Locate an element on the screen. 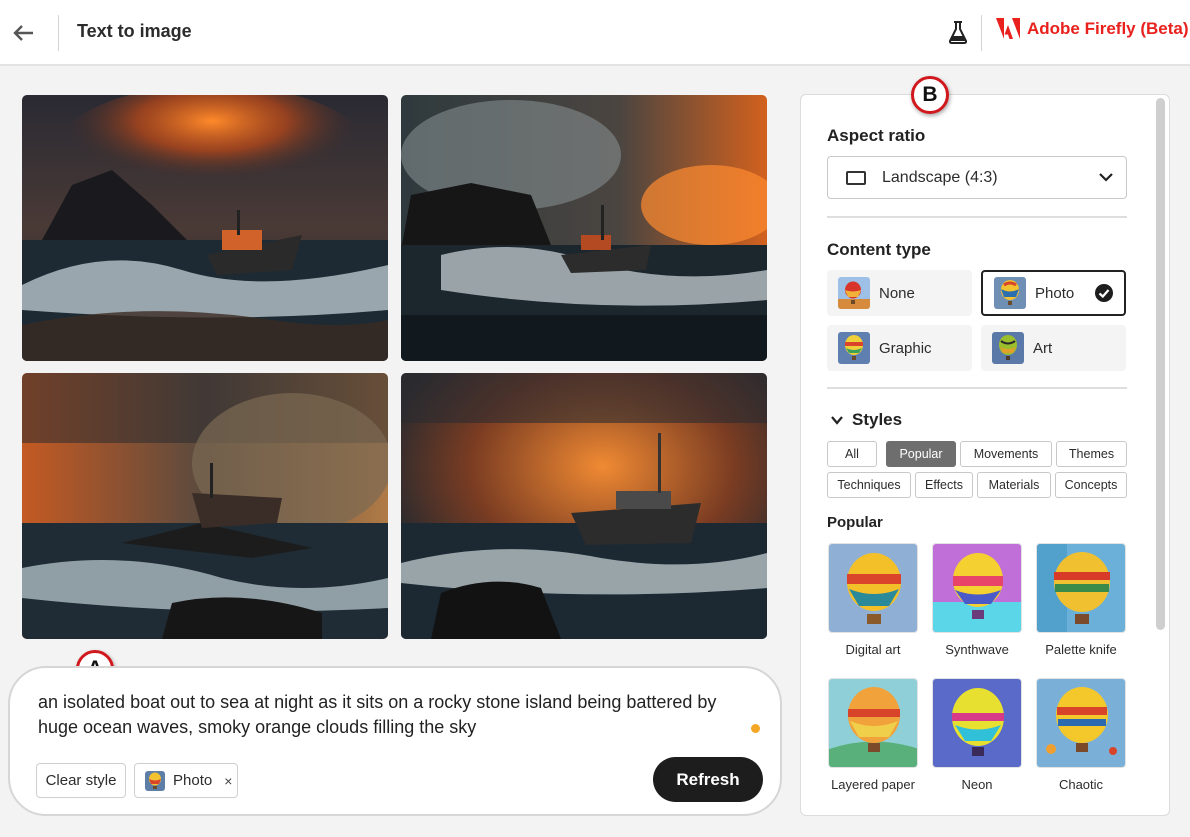 Image resolution: width=1190 pixels, height=837 pixels. style-tag-materials: Materials is located at coordinates (1014, 485).